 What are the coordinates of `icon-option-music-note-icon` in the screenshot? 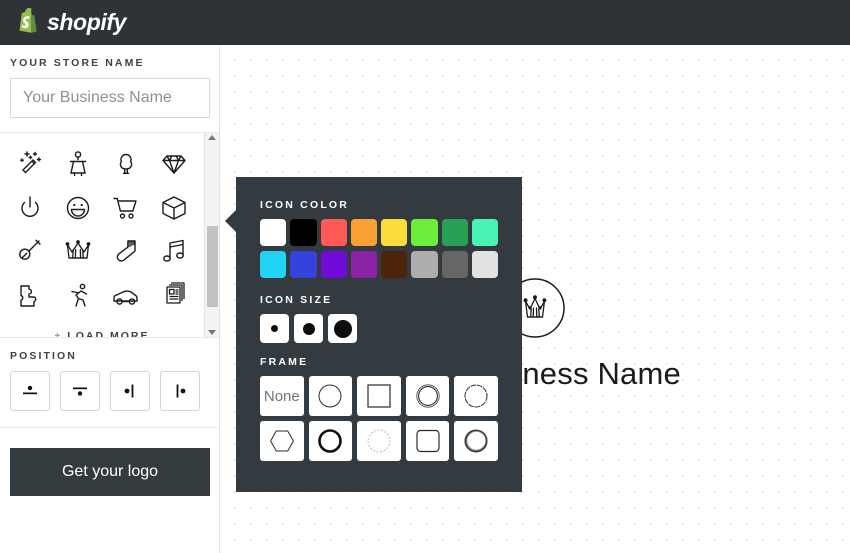 It's located at (174, 252).